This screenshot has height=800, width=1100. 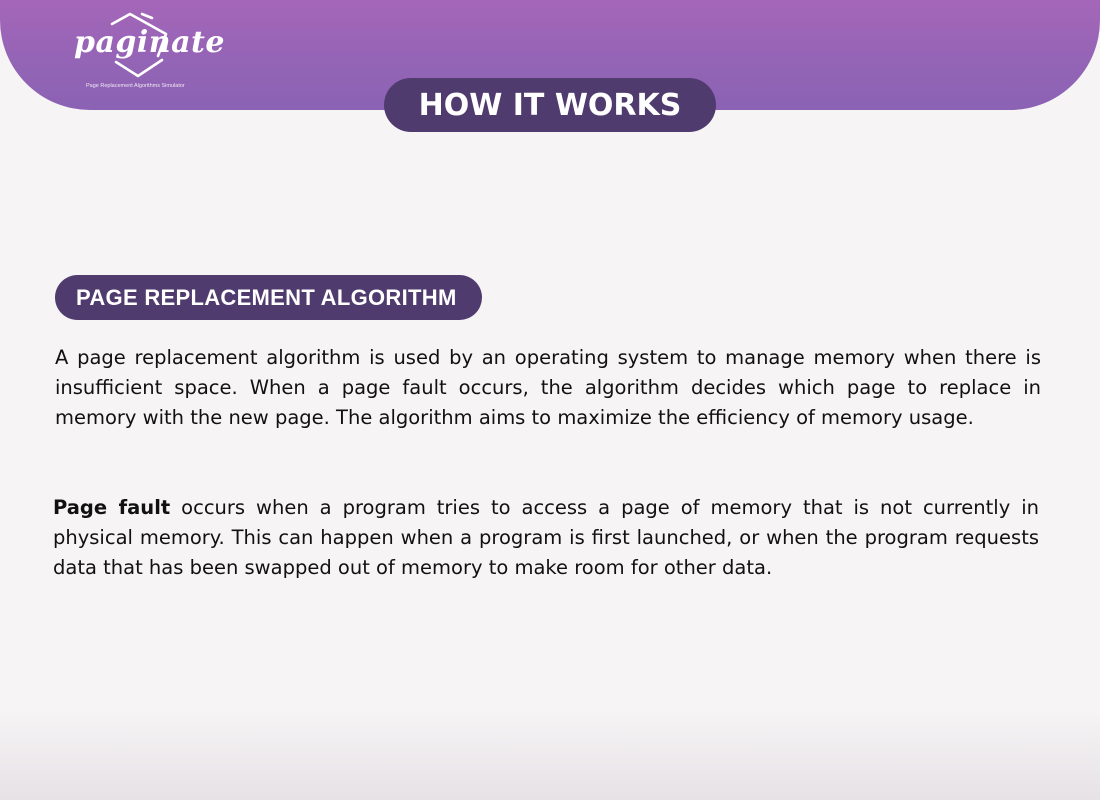 I want to click on bottom-fade, so click(x=550, y=755).